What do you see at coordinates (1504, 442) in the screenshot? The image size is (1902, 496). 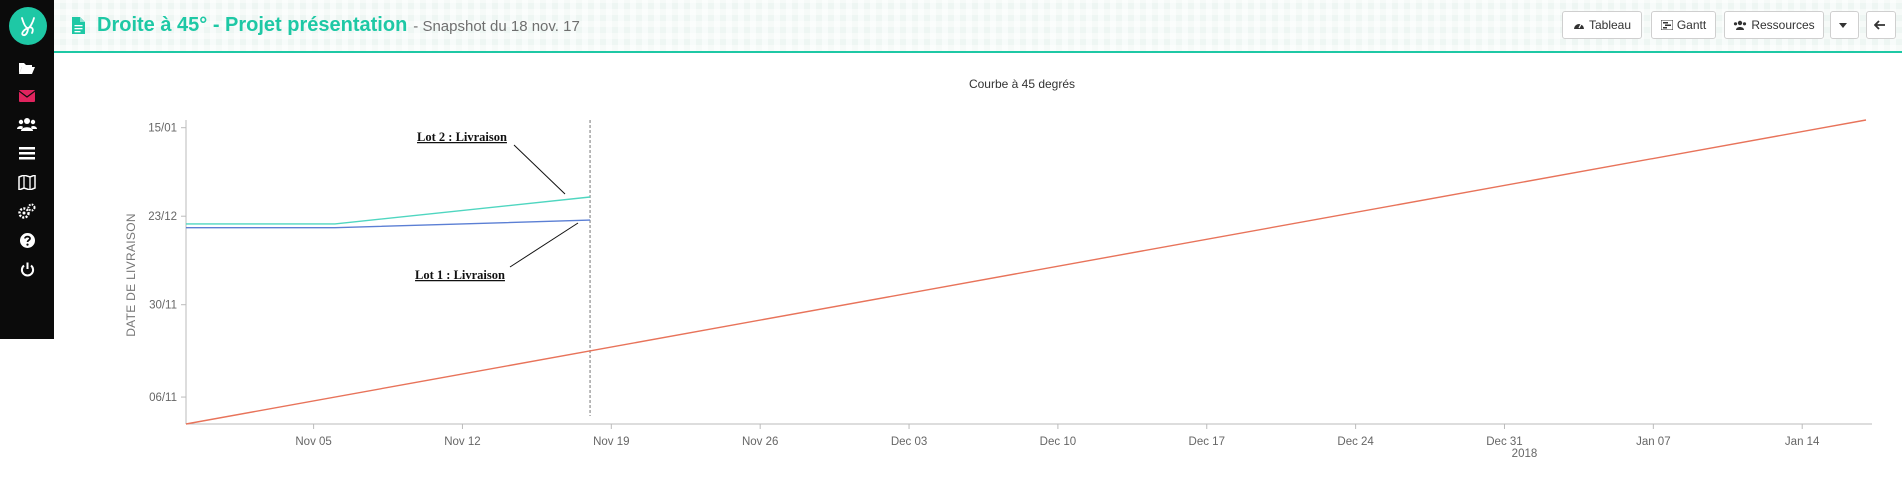 I see `x-tick-label: Dec 31` at bounding box center [1504, 442].